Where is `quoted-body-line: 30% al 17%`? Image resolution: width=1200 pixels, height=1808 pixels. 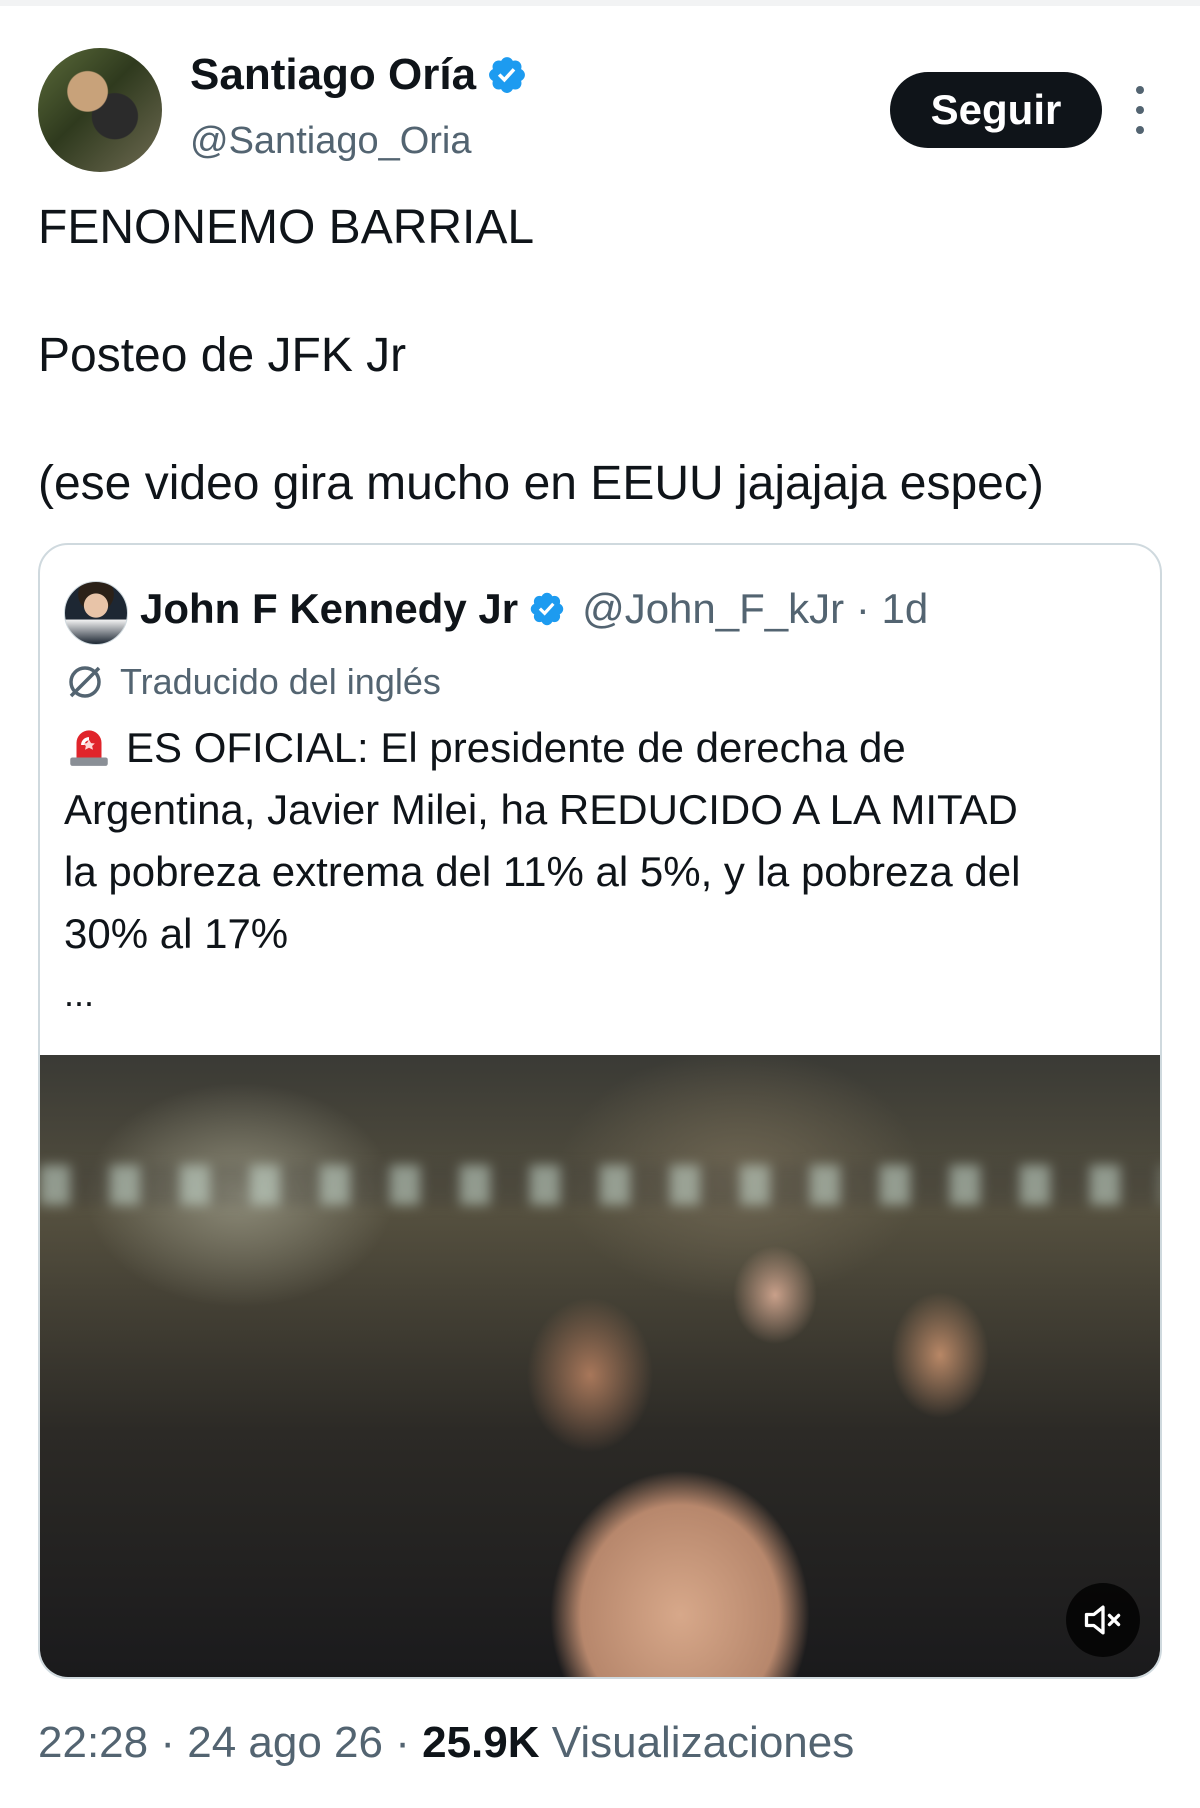
quoted-body-line: 30% al 17% is located at coordinates (176, 933).